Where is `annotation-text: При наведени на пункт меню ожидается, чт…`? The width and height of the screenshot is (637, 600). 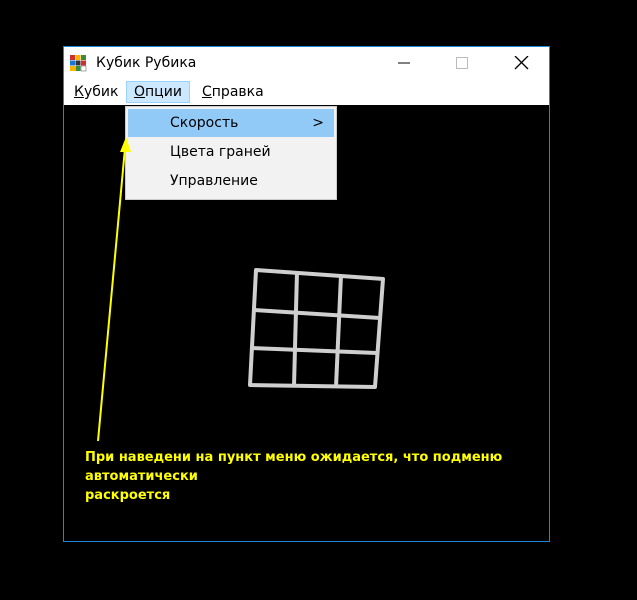 annotation-text: При наведени на пункт меню ожидается, чт… is located at coordinates (345, 476).